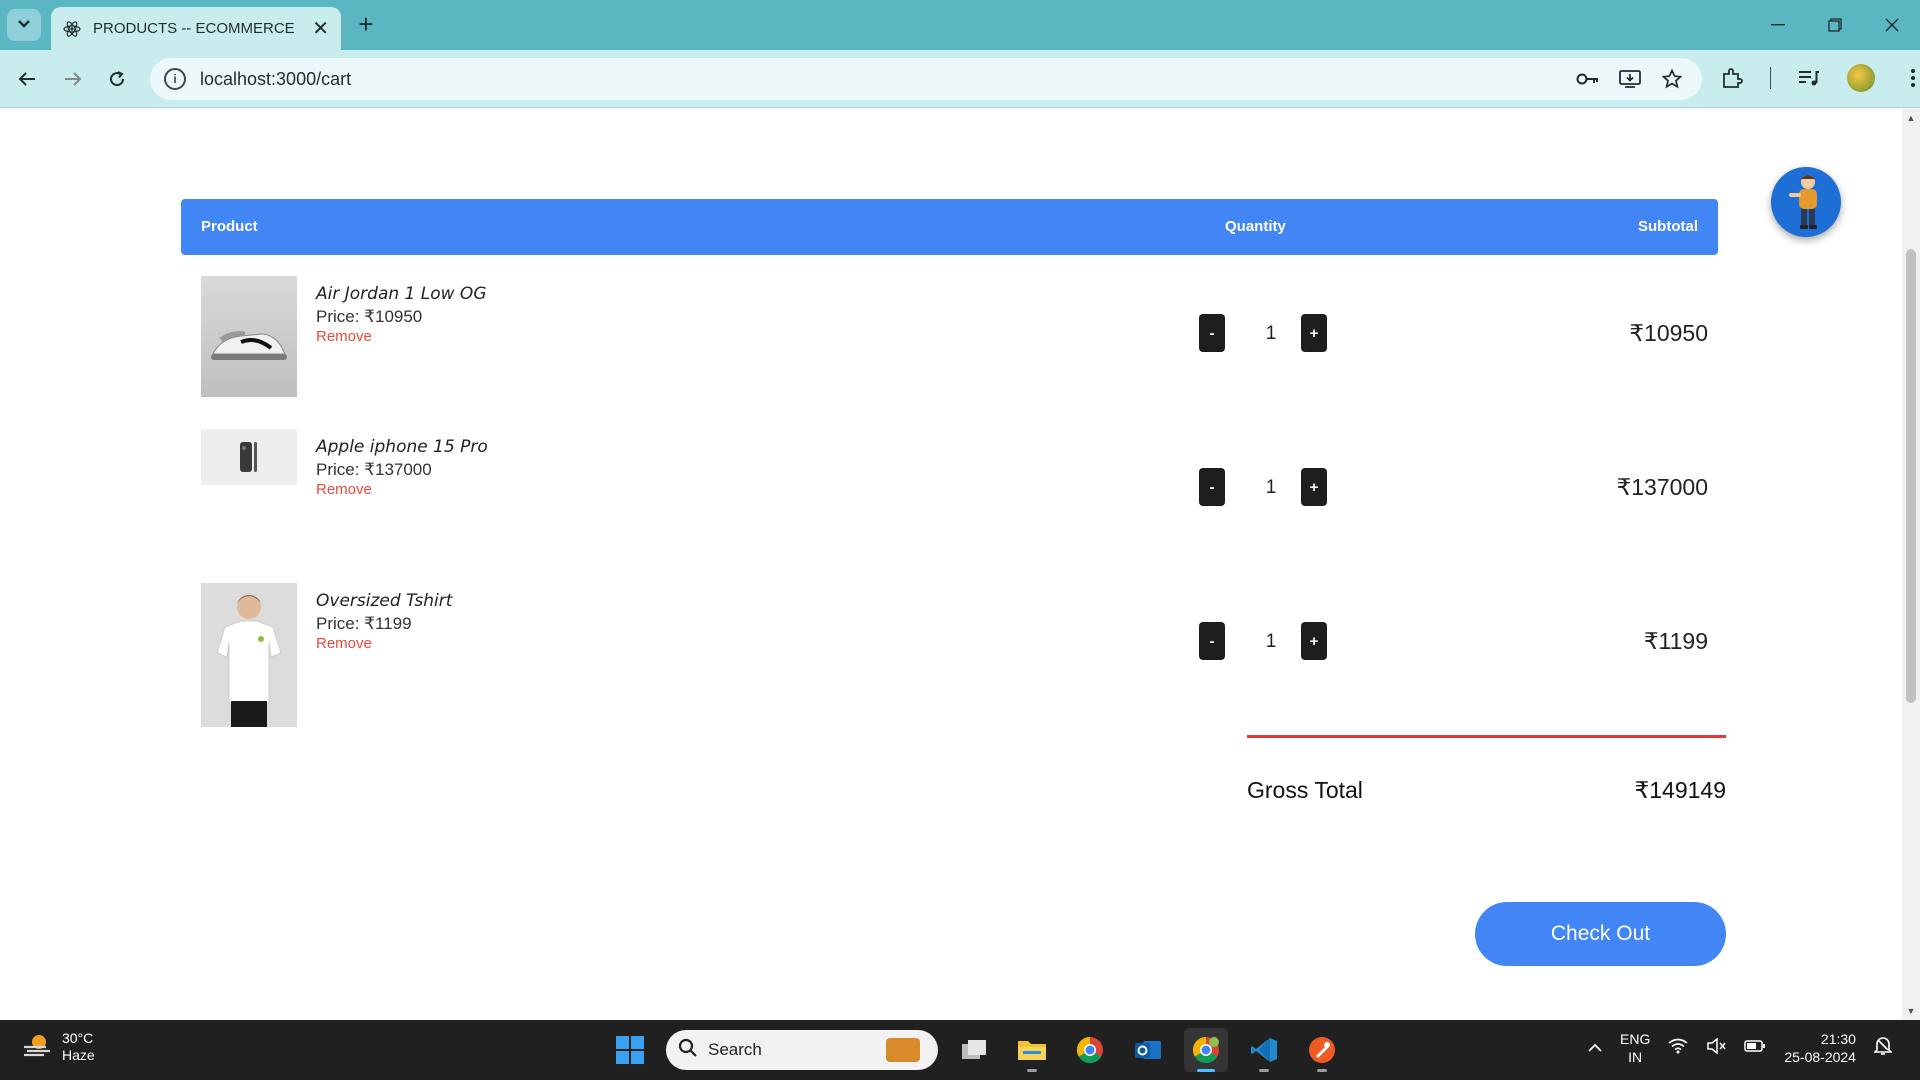  Describe the element at coordinates (1630, 79) in the screenshot. I see `install-app-icon` at that location.